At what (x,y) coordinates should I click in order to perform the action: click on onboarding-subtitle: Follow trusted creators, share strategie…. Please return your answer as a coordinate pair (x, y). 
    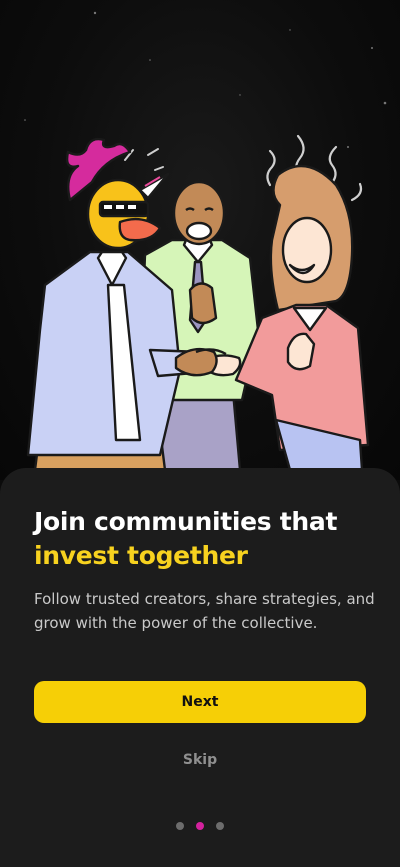
    Looking at the image, I should click on (204, 611).